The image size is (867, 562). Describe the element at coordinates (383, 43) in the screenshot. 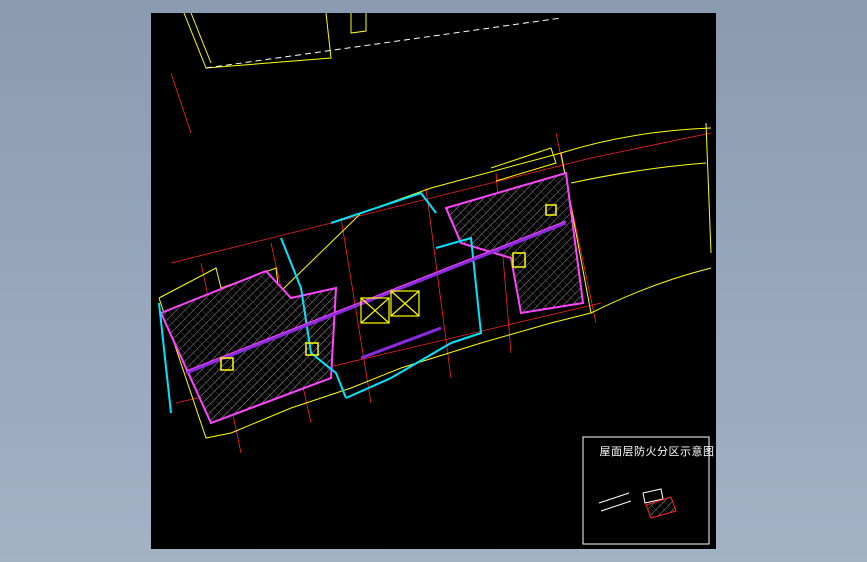

I see `dashed-boundary` at that location.